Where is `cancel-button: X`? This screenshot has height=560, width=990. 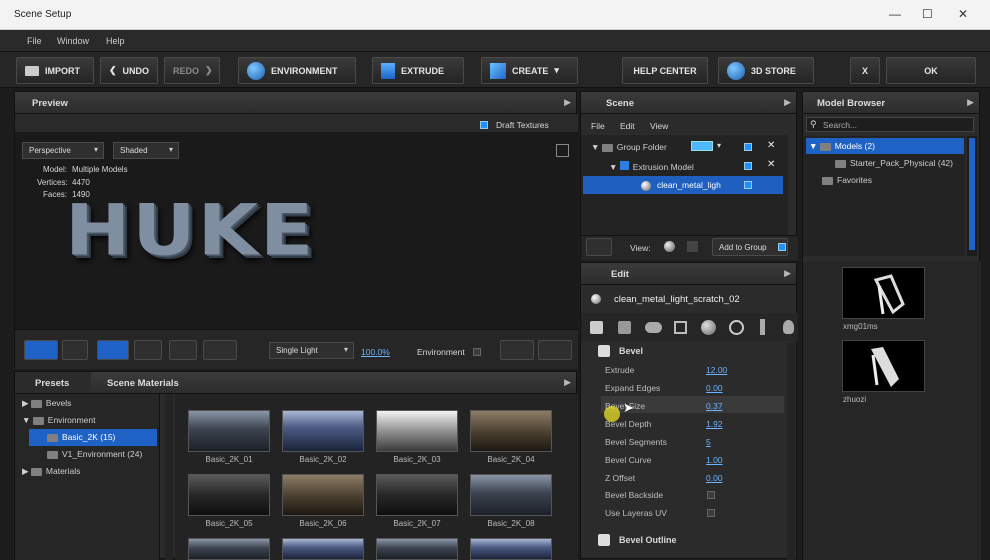
cancel-button: X is located at coordinates (865, 70).